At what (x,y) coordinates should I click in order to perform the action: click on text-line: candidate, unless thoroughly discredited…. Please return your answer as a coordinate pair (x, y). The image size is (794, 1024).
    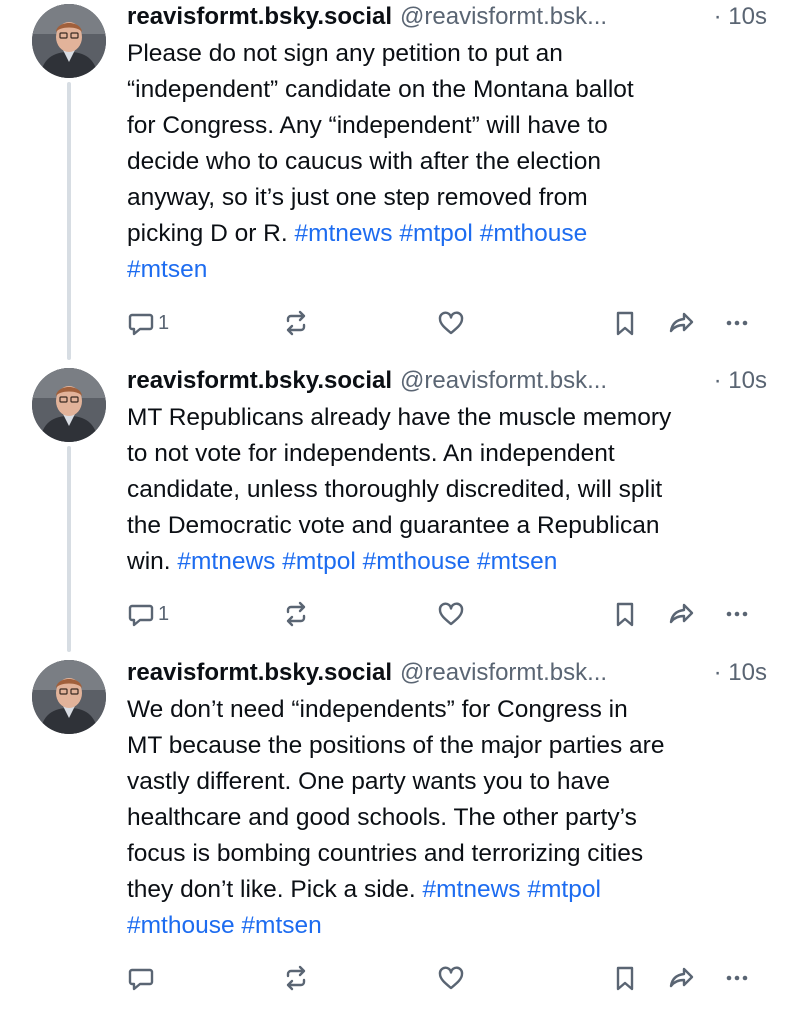
    Looking at the image, I should click on (395, 489).